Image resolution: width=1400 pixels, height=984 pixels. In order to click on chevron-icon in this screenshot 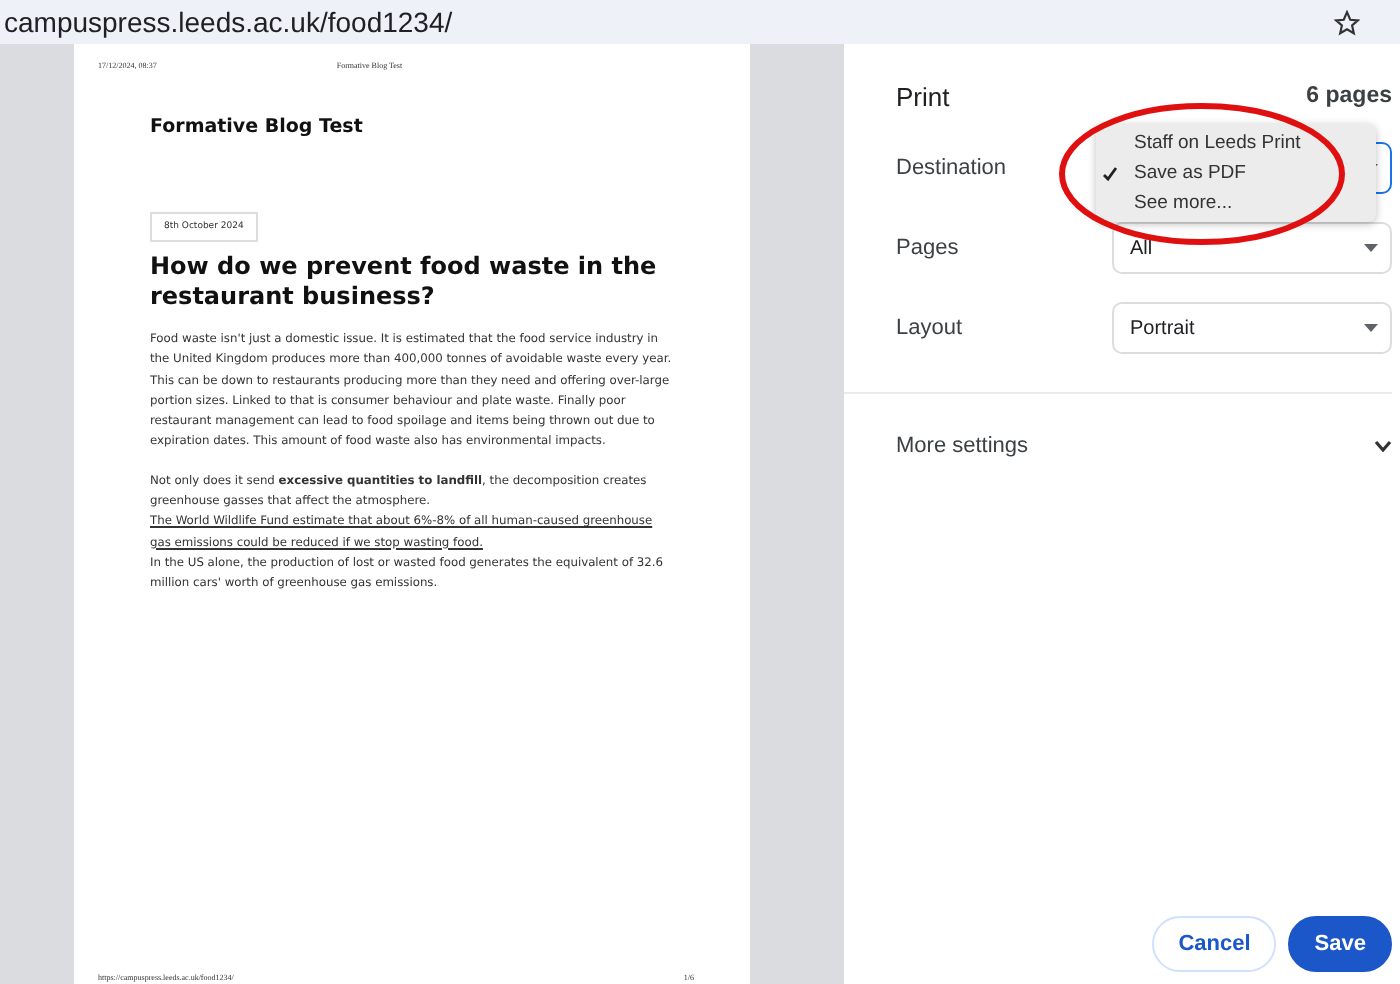, I will do `click(1383, 446)`.